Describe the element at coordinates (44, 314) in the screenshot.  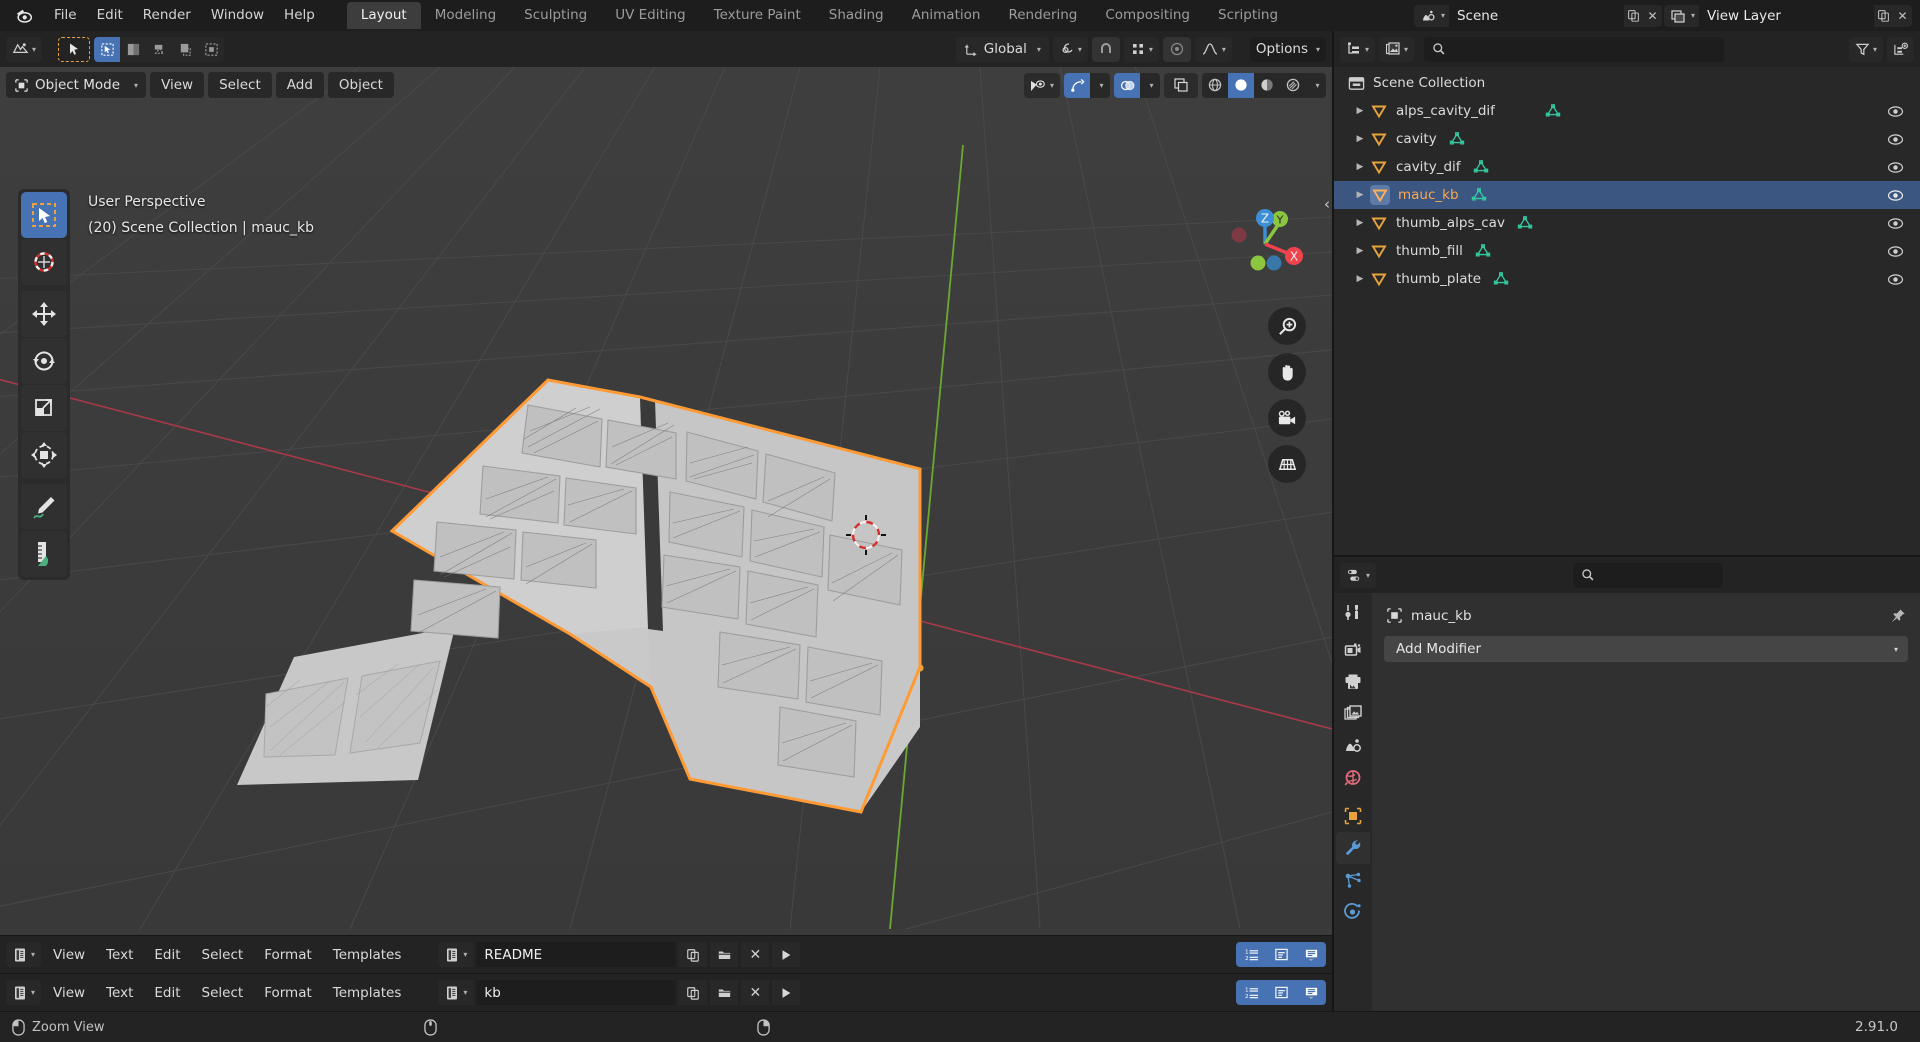
I see `move-tool-icon` at that location.